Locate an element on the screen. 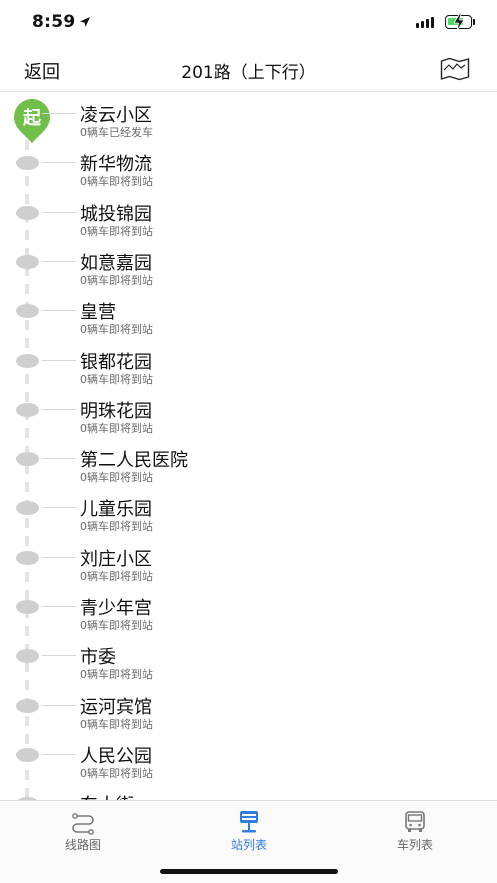 The width and height of the screenshot is (497, 883). location-arrow-icon is located at coordinates (85, 22).